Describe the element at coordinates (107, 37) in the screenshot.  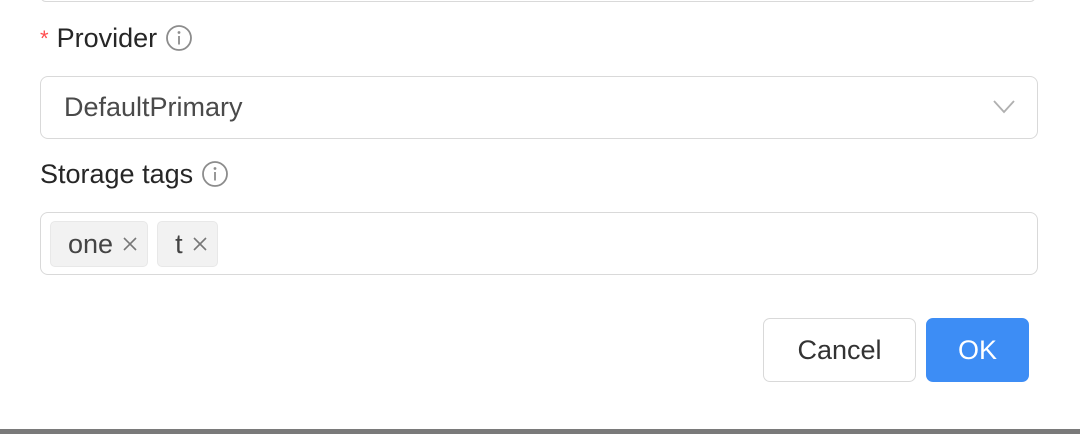
I see `provider-label: Provider` at that location.